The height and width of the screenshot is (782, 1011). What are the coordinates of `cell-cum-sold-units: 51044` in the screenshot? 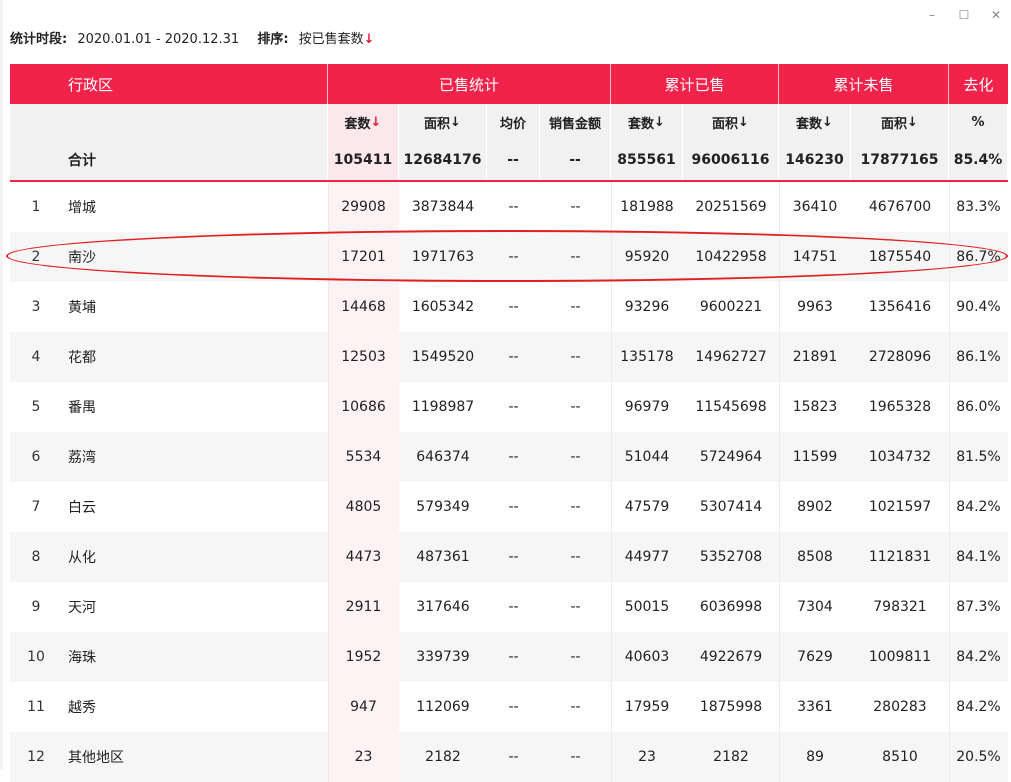 It's located at (647, 457).